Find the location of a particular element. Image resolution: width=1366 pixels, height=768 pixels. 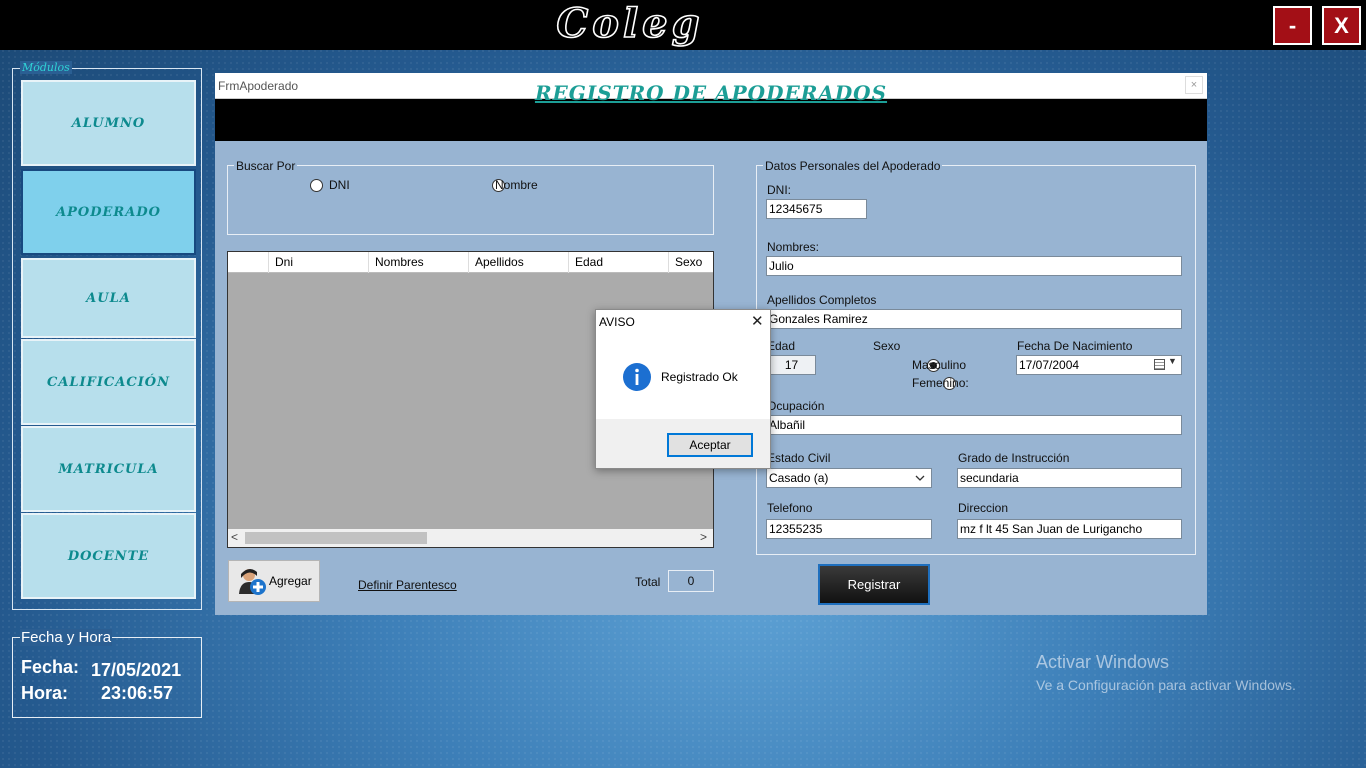

module-alumno-button: ALUMNO is located at coordinates (108, 123).